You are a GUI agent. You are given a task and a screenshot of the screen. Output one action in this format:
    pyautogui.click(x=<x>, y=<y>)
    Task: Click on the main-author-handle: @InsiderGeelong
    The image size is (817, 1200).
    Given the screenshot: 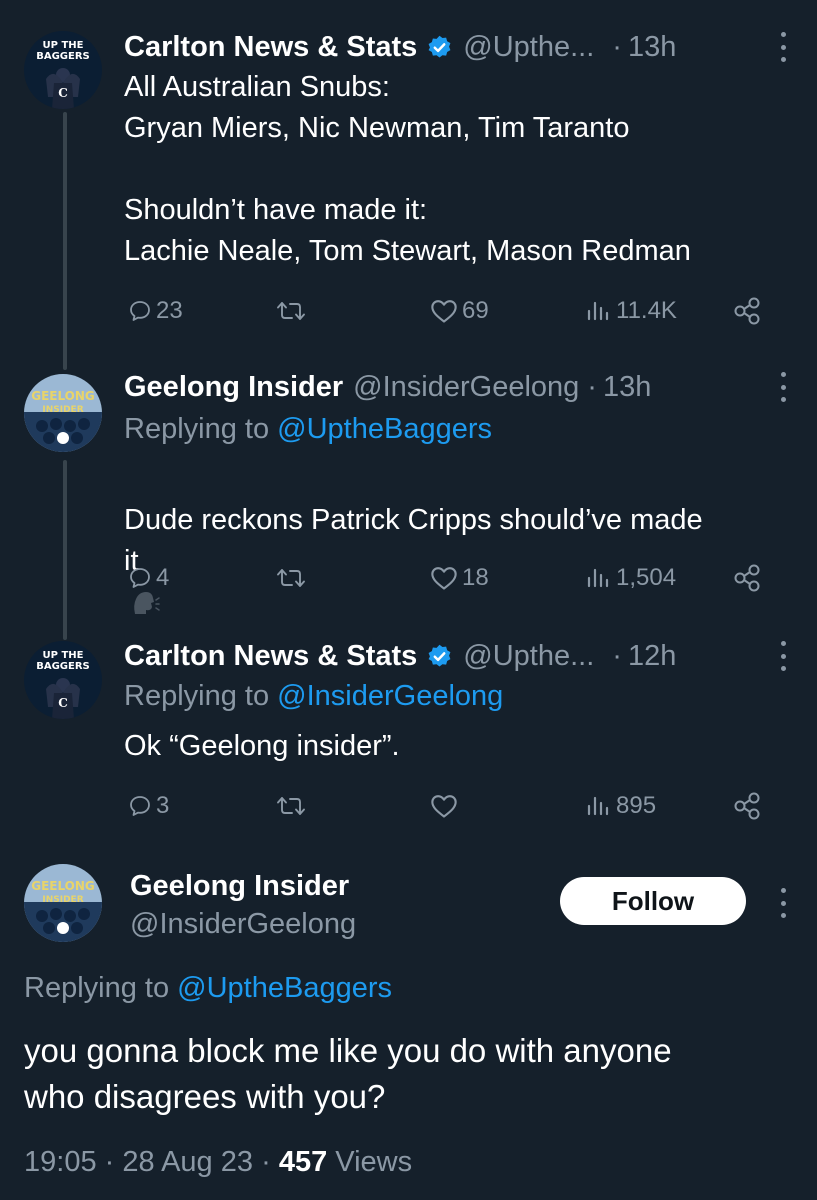 What is the action you would take?
    pyautogui.click(x=243, y=924)
    